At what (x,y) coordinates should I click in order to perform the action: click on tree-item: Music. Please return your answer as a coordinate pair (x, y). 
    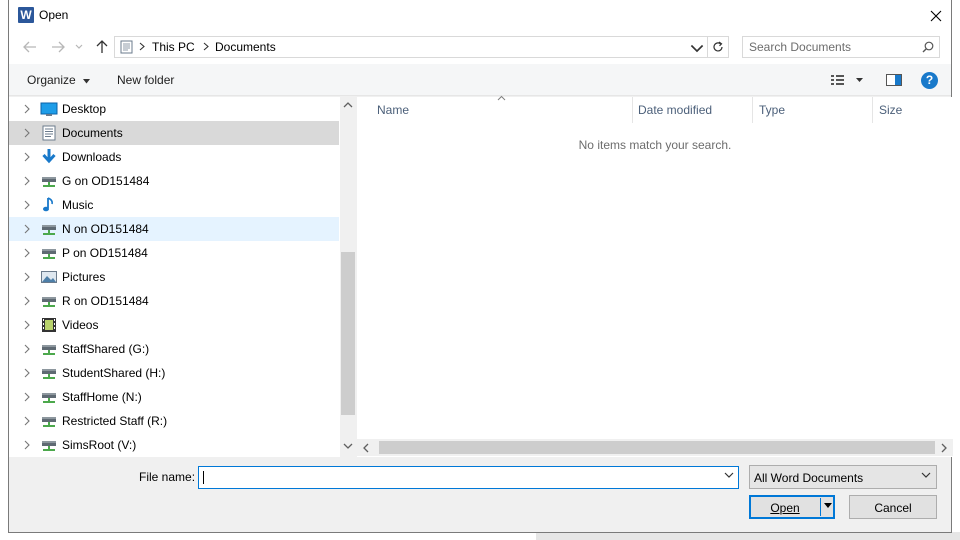
    Looking at the image, I should click on (174, 205).